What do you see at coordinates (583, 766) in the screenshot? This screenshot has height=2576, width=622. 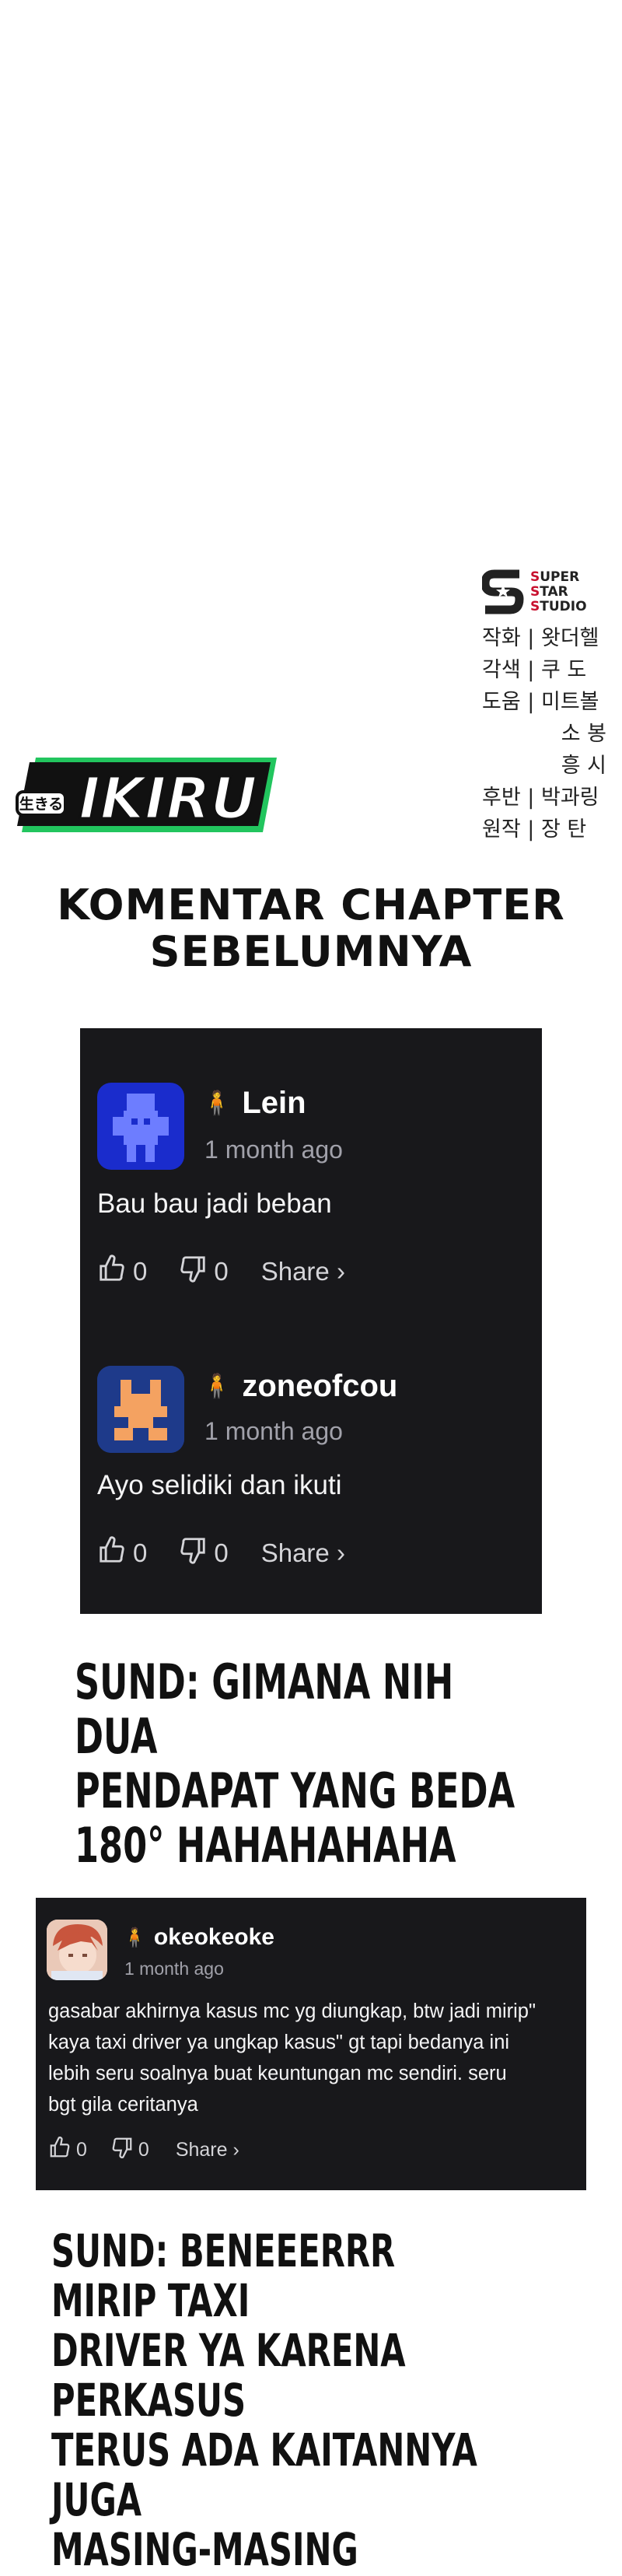 I see `credit-row: 흥 시` at bounding box center [583, 766].